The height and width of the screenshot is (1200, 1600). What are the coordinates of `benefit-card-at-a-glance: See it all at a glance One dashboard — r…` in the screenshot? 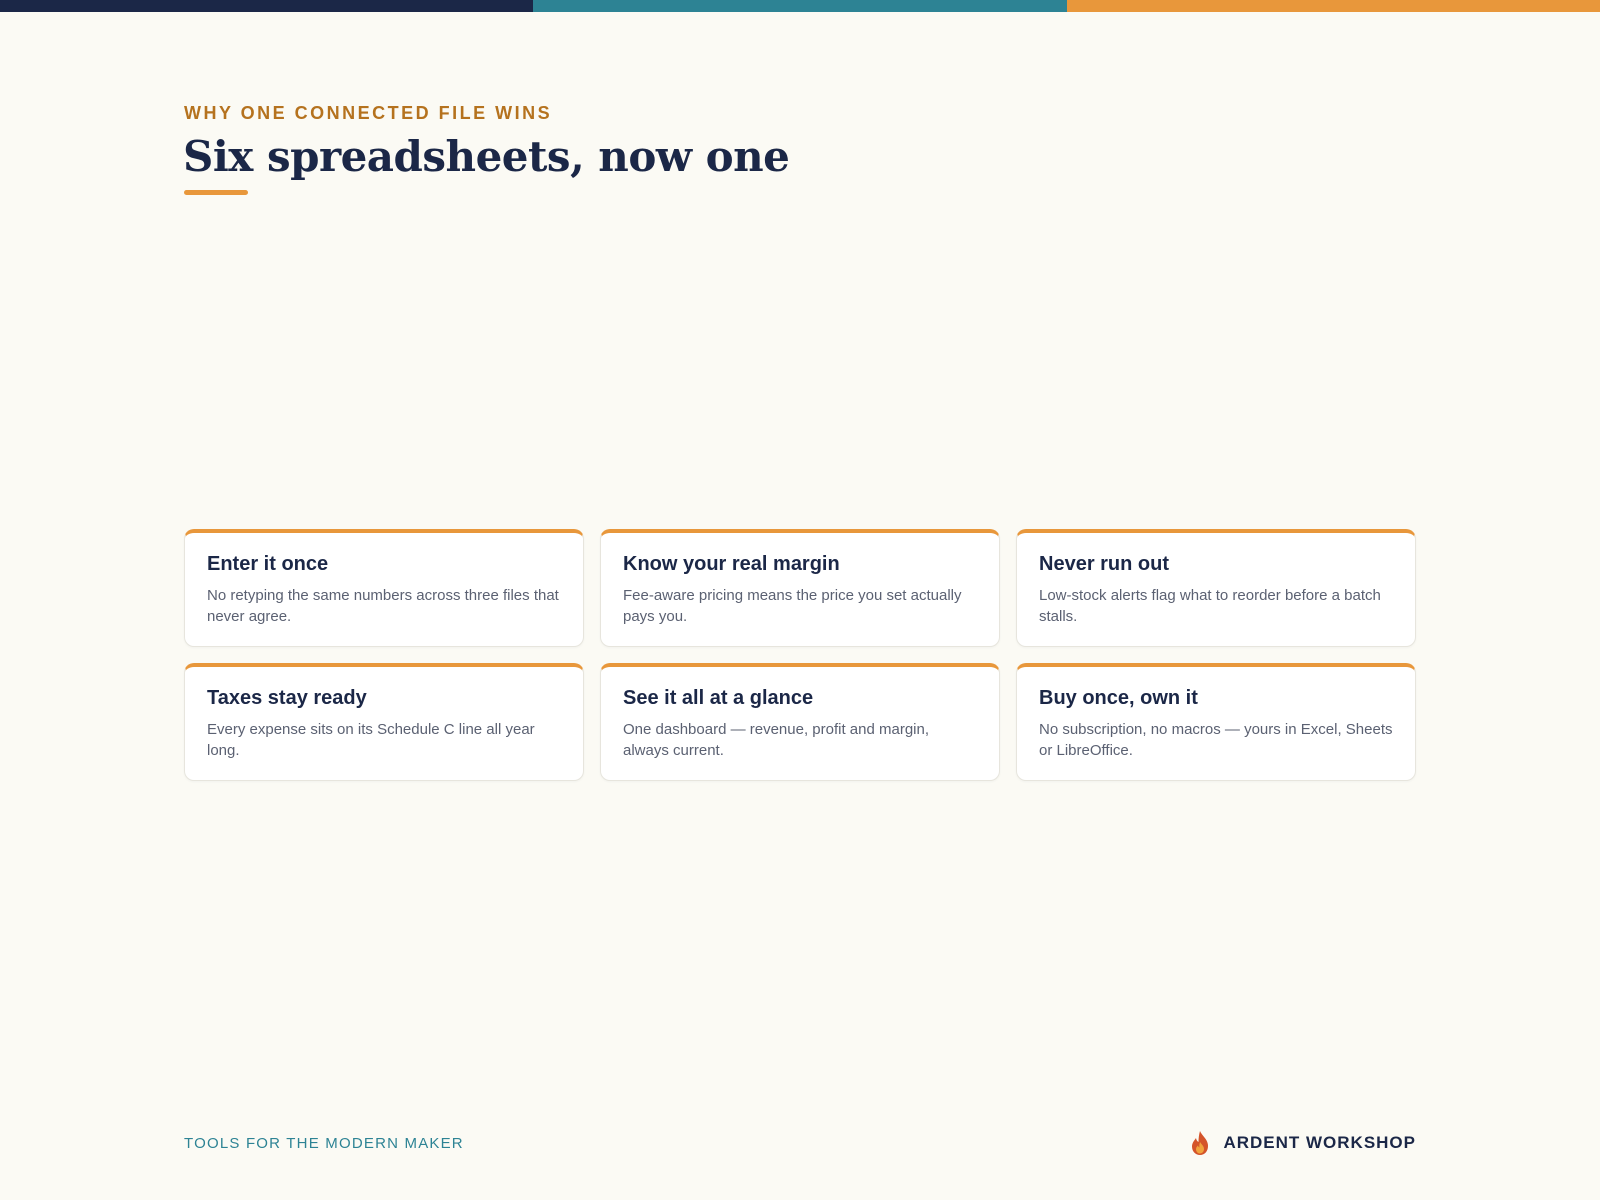 It's located at (800, 722).